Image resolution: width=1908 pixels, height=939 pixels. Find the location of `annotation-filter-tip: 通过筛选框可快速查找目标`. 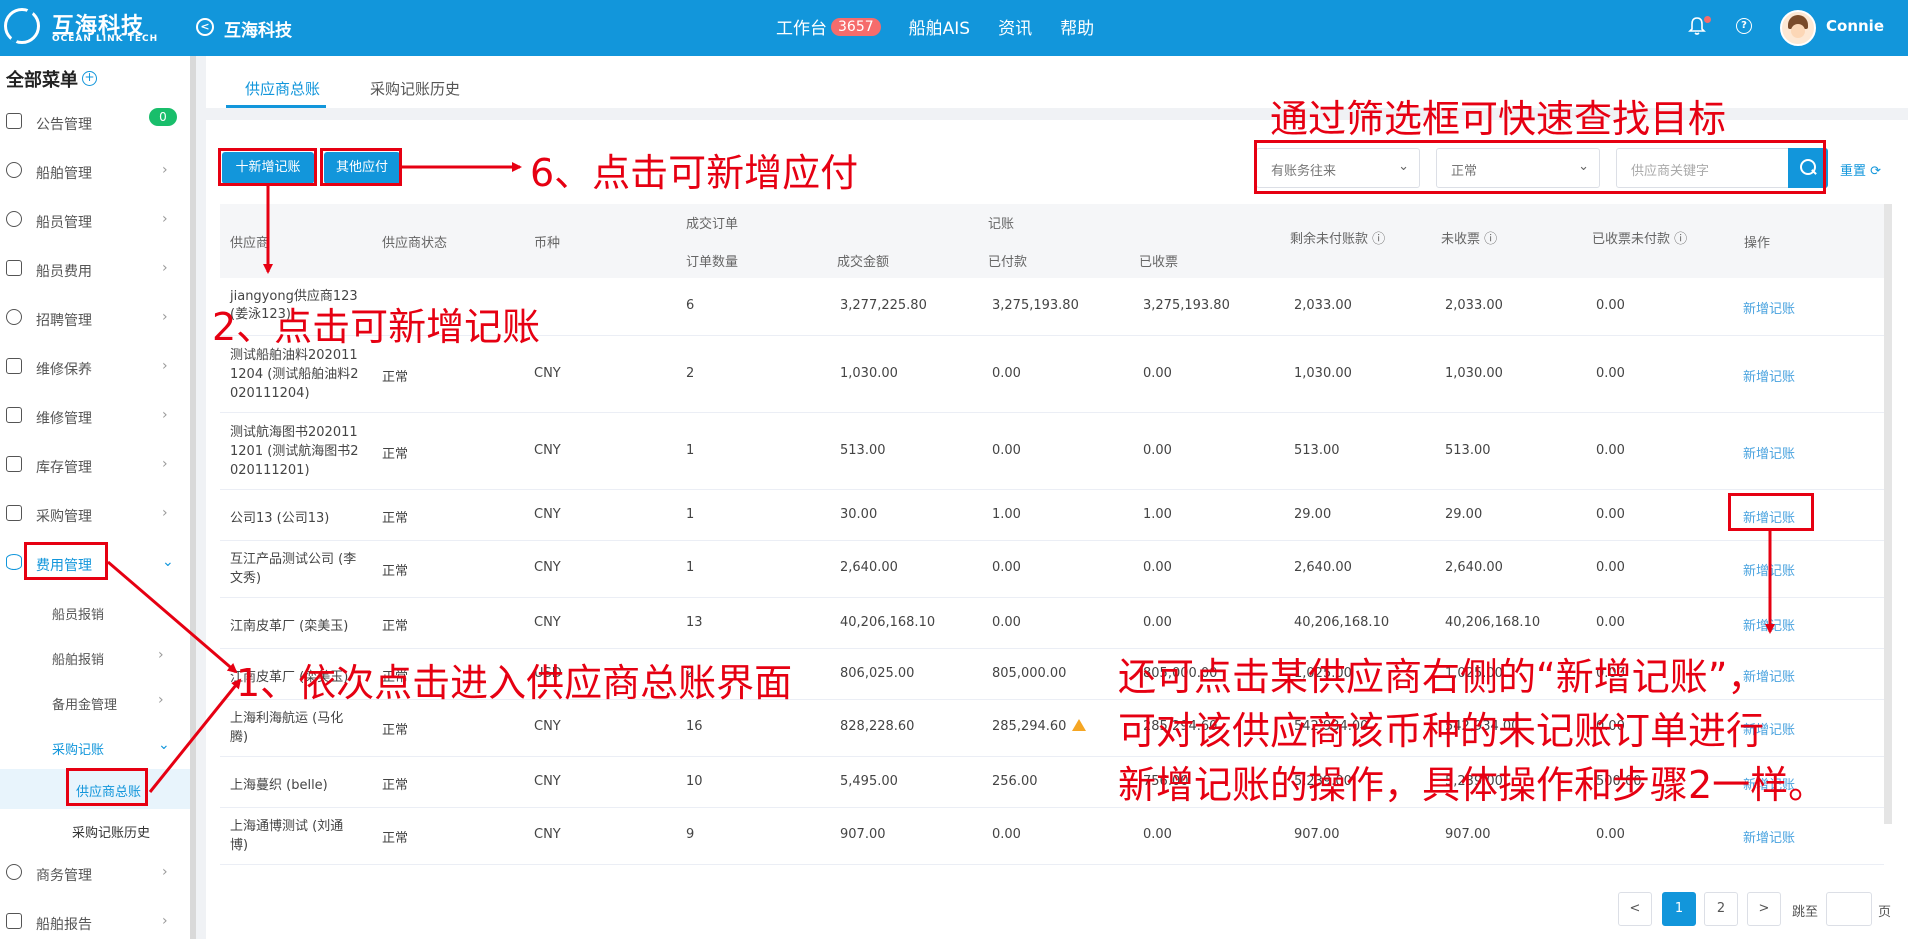

annotation-filter-tip: 通过筛选框可快速查找目标 is located at coordinates (1498, 119).